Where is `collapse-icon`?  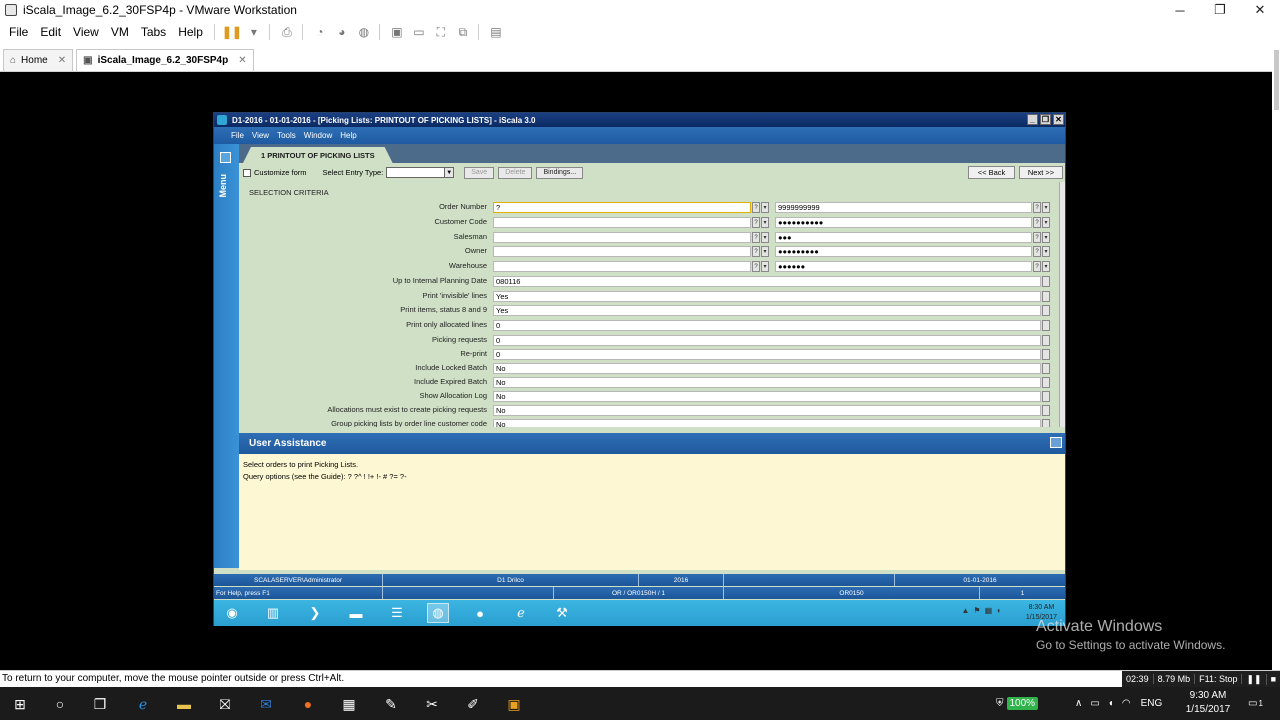 collapse-icon is located at coordinates (1056, 442).